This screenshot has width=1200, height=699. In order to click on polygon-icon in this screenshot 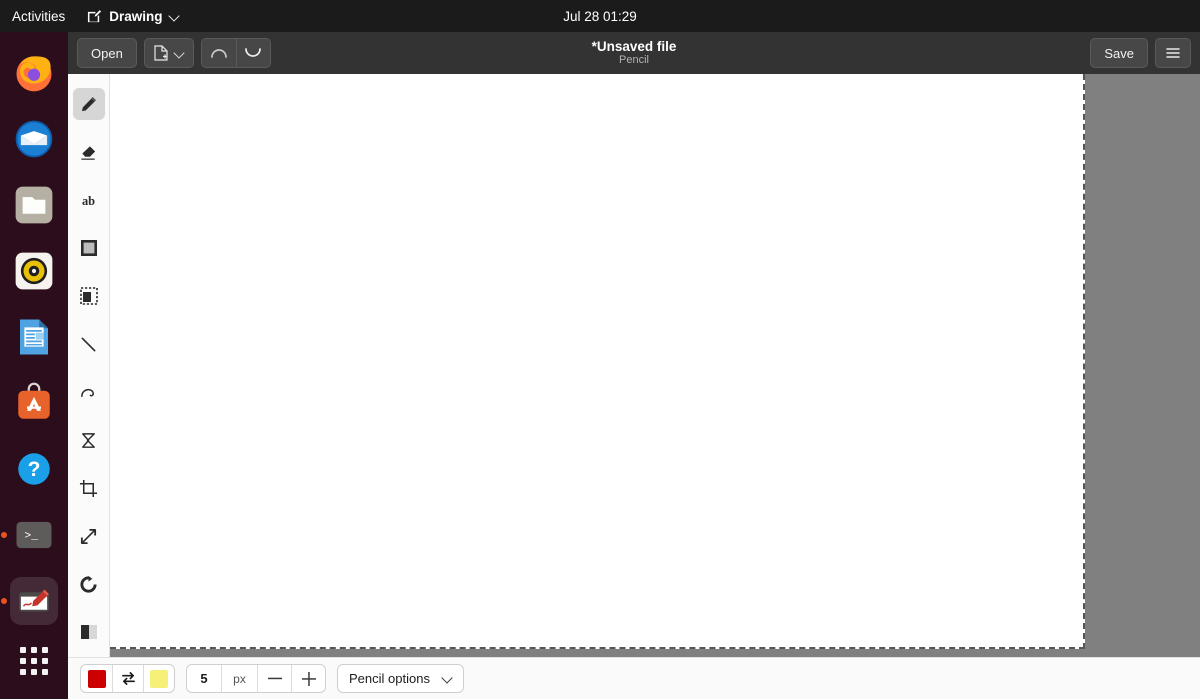, I will do `click(88, 440)`.